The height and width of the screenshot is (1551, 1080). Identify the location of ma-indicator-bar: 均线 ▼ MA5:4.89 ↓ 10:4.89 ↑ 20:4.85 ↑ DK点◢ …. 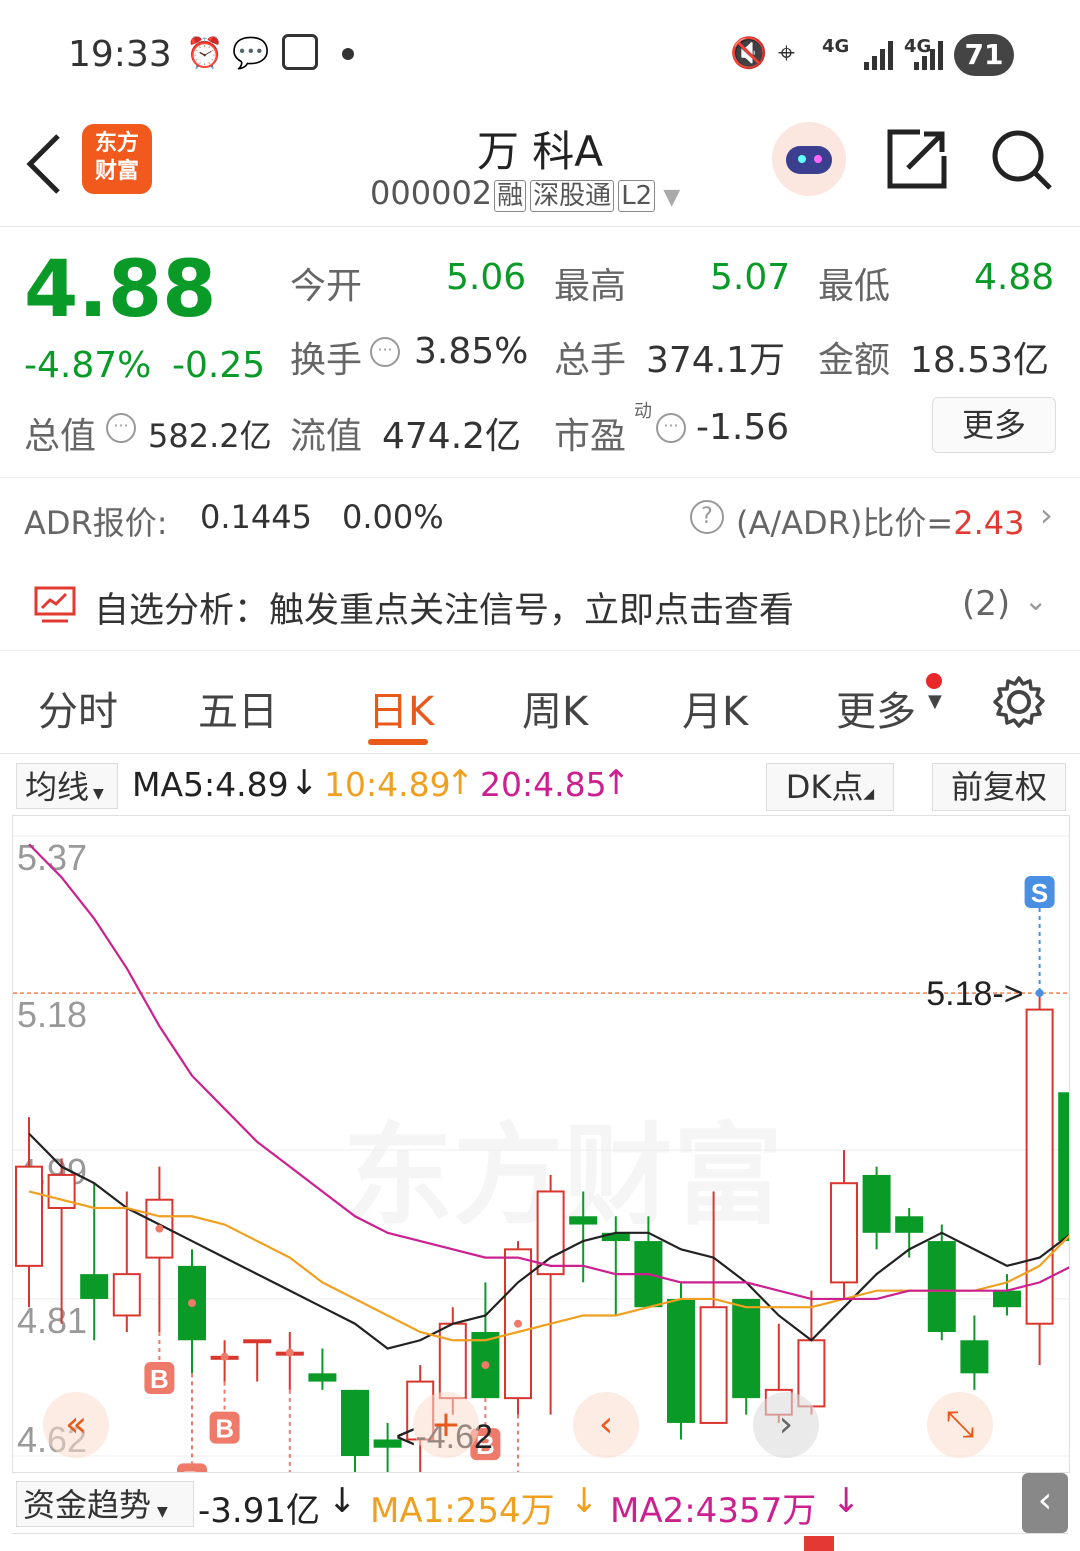
(540, 786).